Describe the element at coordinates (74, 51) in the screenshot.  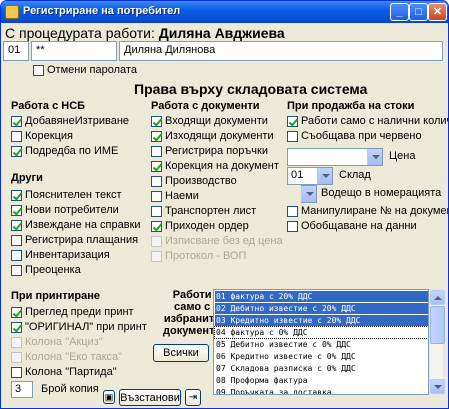
I see `password-field: **` at that location.